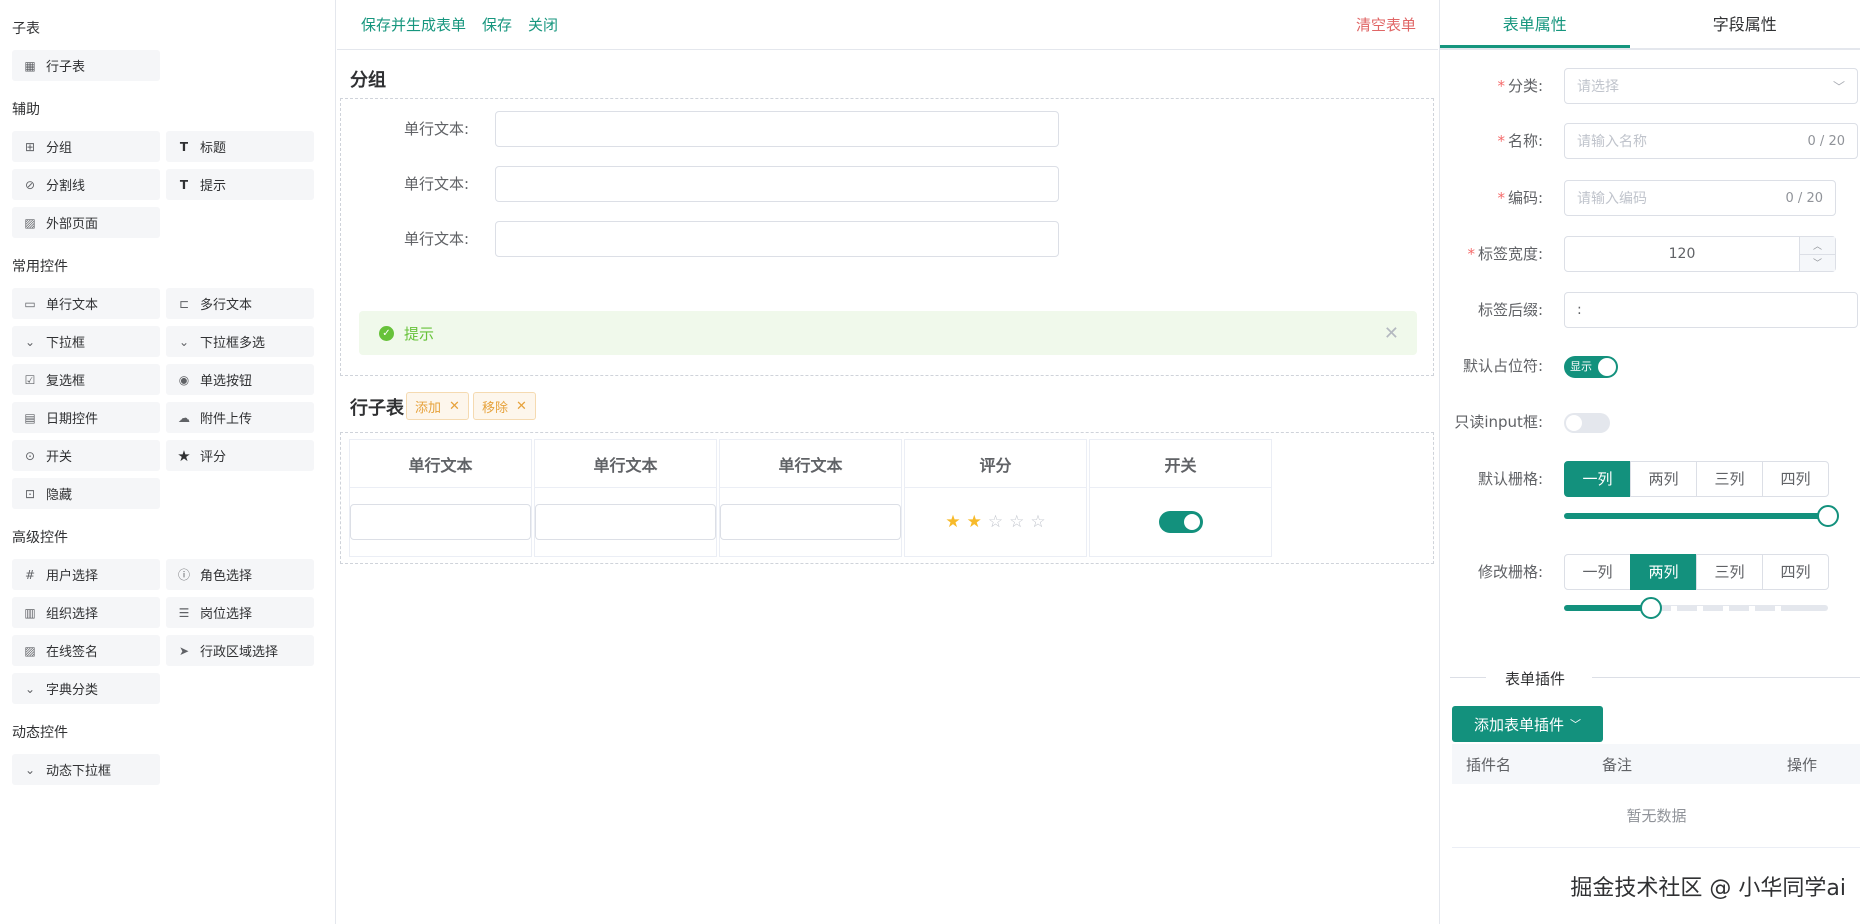  Describe the element at coordinates (40, 267) in the screenshot. I see `palette-group-title: 常用控件` at that location.